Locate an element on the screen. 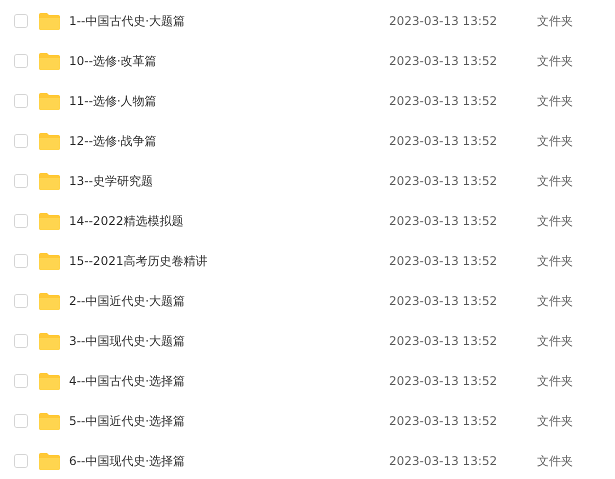  file-name: 12--选修·战争篇 is located at coordinates (229, 141).